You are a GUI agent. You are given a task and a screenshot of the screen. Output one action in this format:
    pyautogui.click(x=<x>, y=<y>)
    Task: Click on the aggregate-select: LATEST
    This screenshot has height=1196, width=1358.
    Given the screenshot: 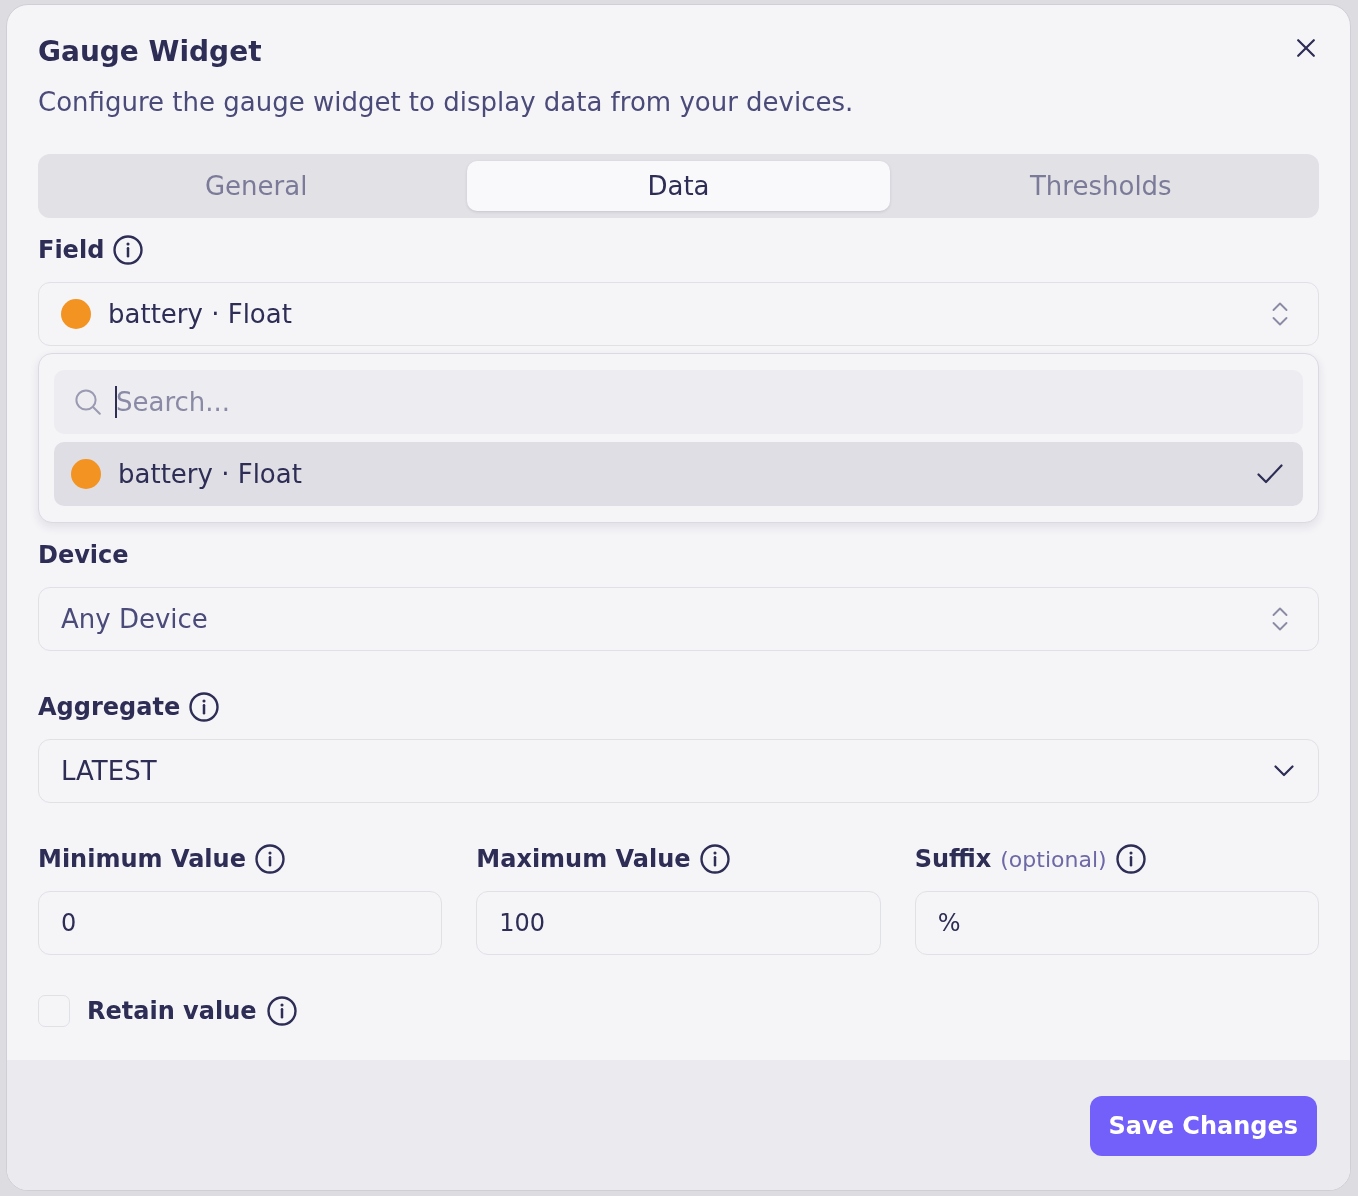 What is the action you would take?
    pyautogui.click(x=678, y=771)
    